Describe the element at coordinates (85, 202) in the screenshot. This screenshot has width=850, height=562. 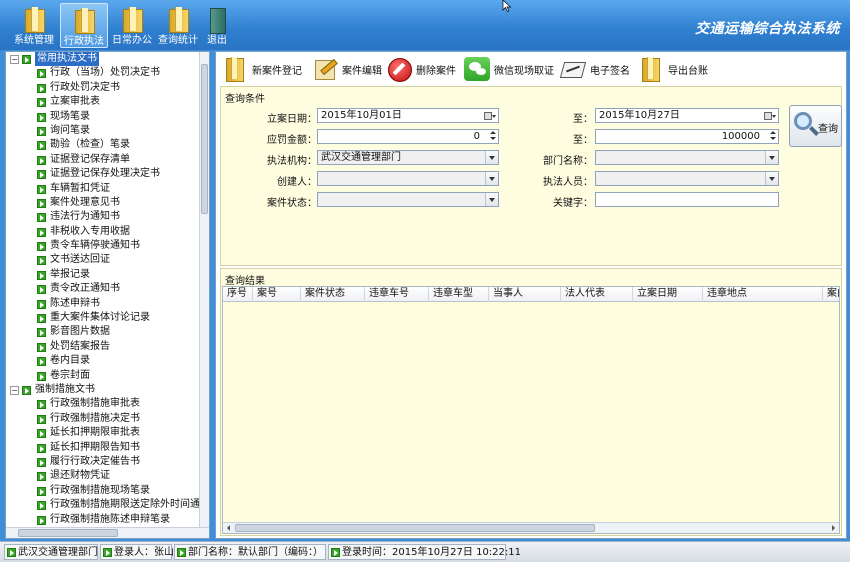
I see `tree-item-label: 案件处理意见书` at that location.